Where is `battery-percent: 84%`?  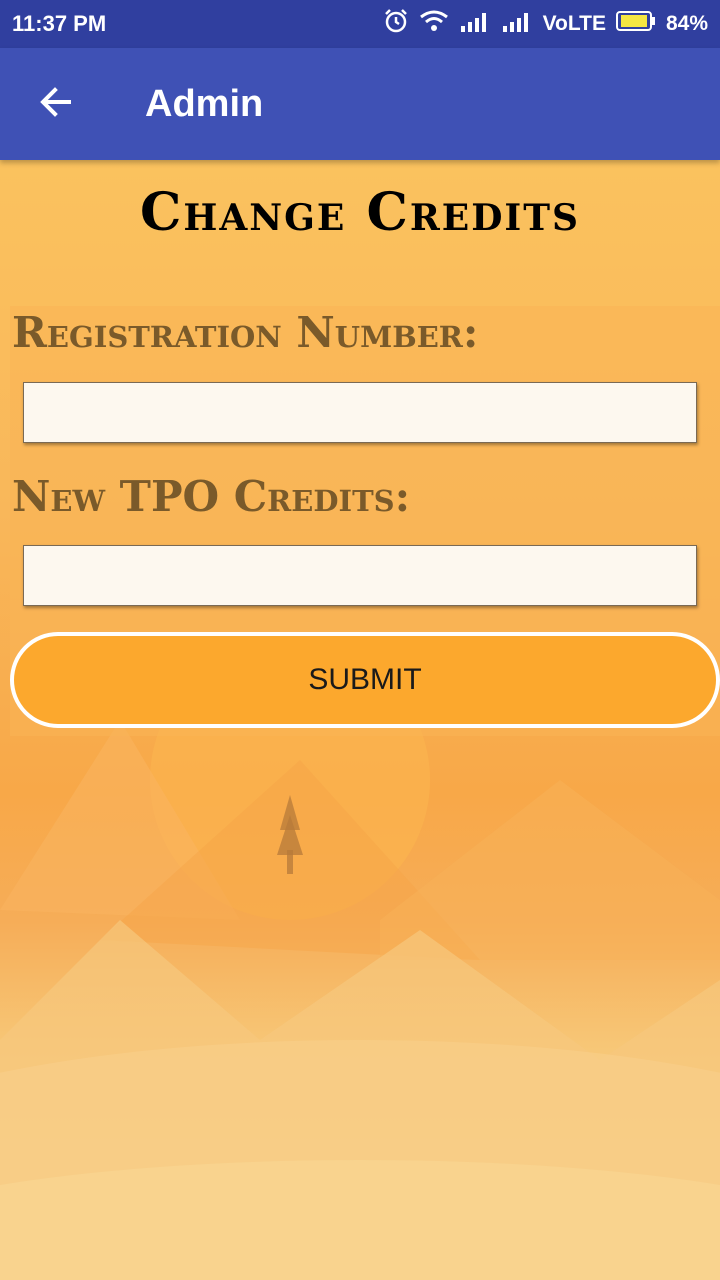 battery-percent: 84% is located at coordinates (686, 23).